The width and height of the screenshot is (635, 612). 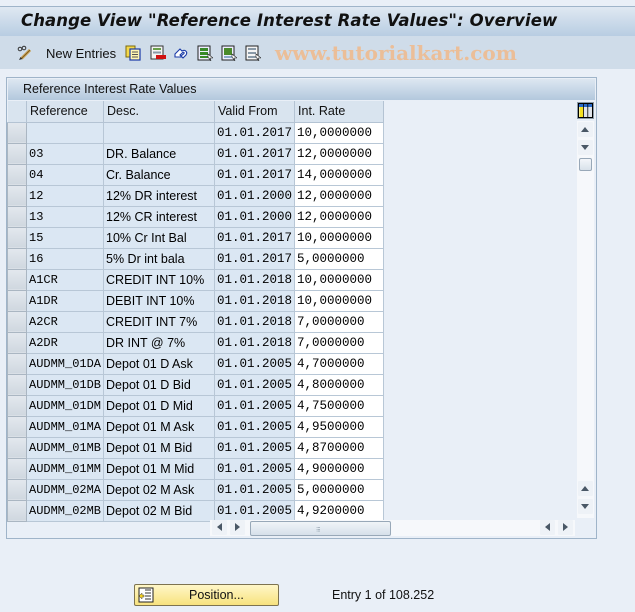 I want to click on scroll-page-down-button, so click(x=585, y=506).